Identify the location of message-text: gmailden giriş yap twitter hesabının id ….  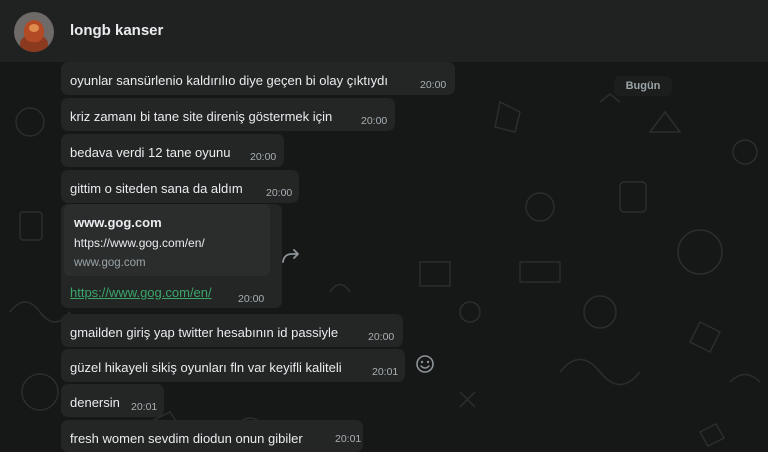
(204, 332).